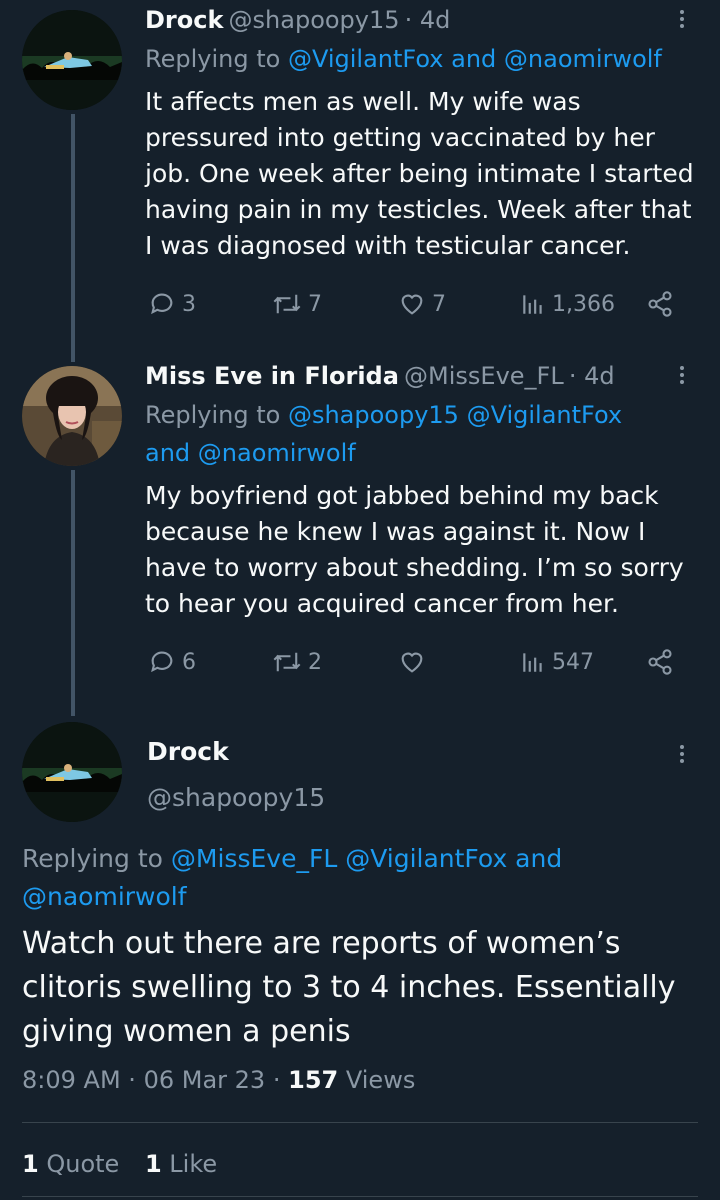 The image size is (720, 1200). I want to click on main-tweet-views-count: 157, so click(313, 1080).